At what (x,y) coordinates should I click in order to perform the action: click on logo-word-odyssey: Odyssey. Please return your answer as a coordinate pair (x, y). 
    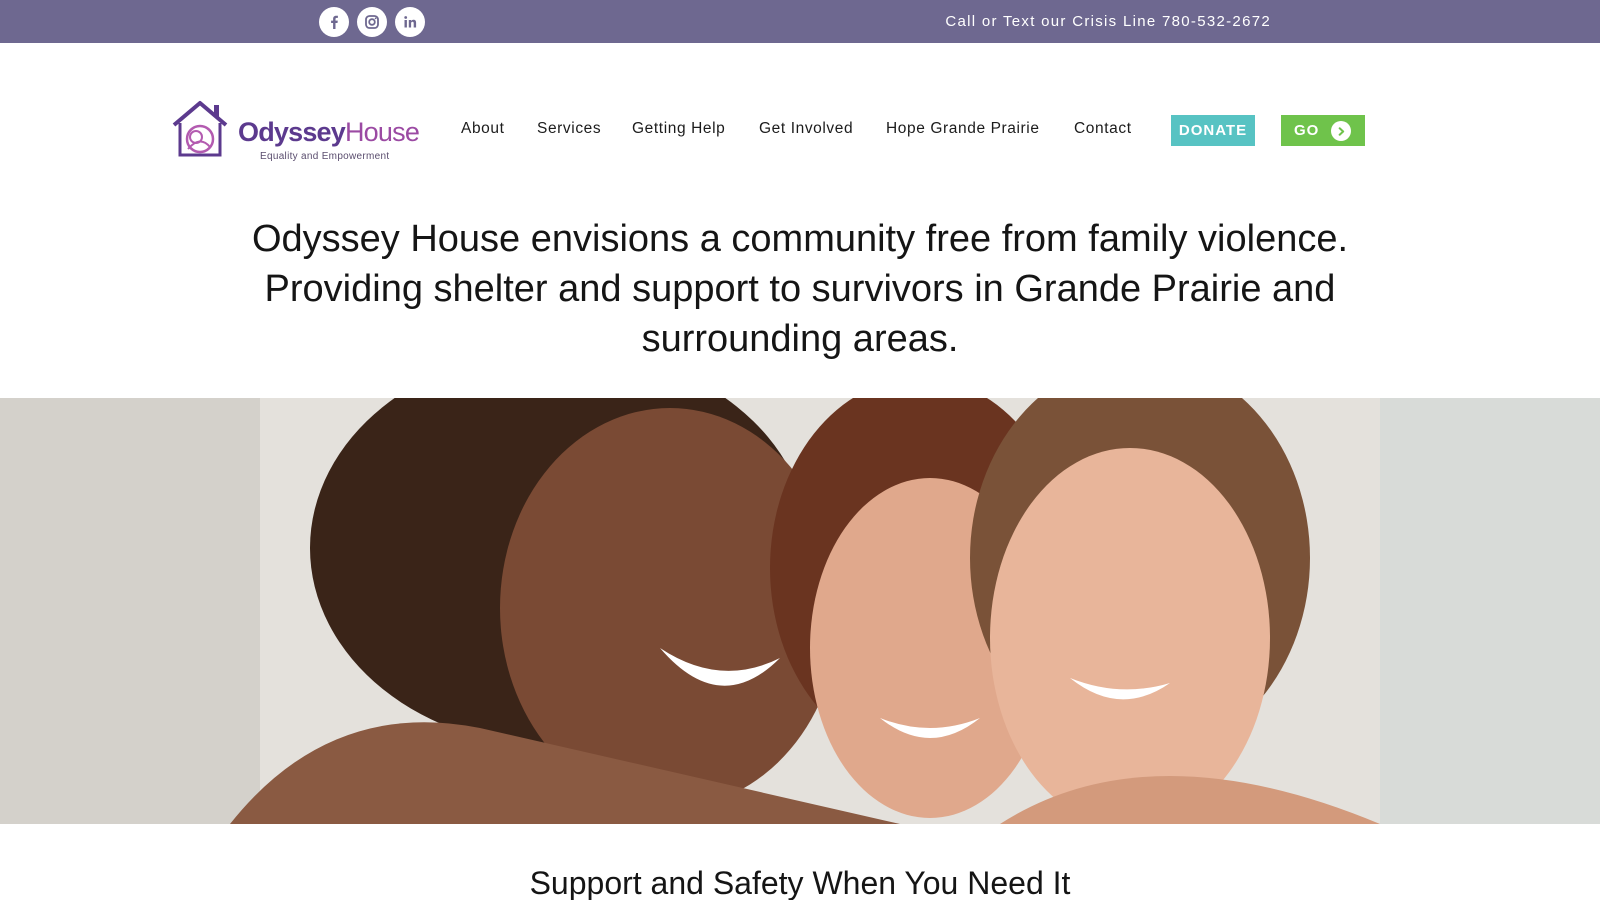
    Looking at the image, I should click on (292, 132).